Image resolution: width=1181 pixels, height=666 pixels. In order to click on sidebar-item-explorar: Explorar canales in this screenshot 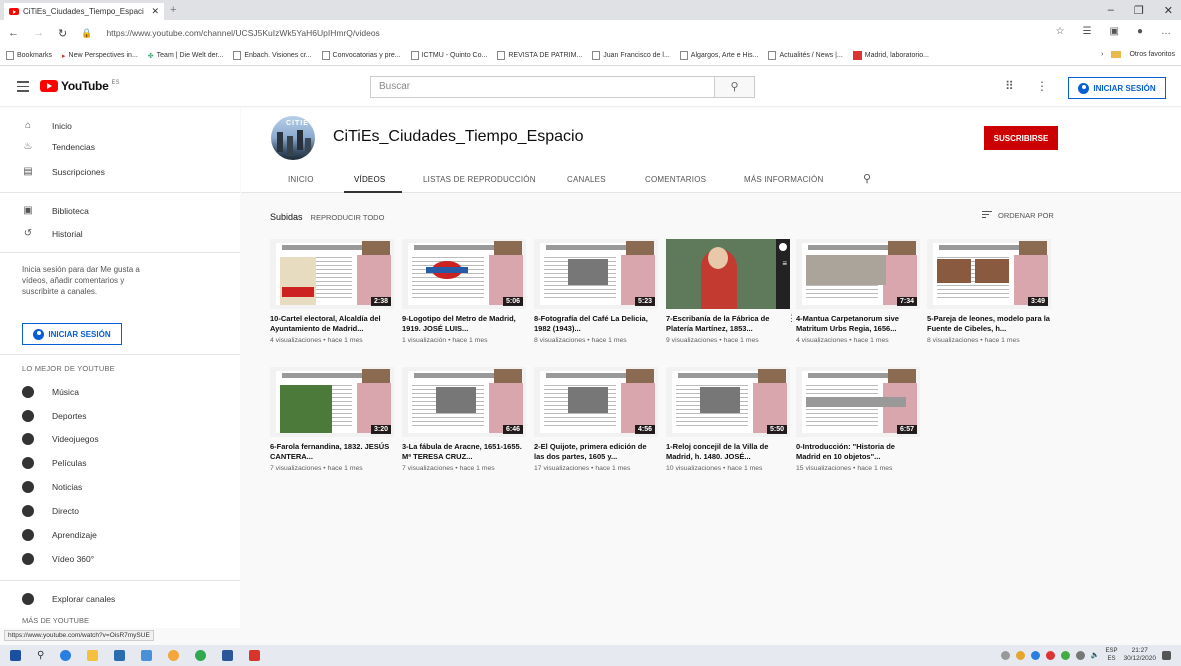, I will do `click(68, 599)`.